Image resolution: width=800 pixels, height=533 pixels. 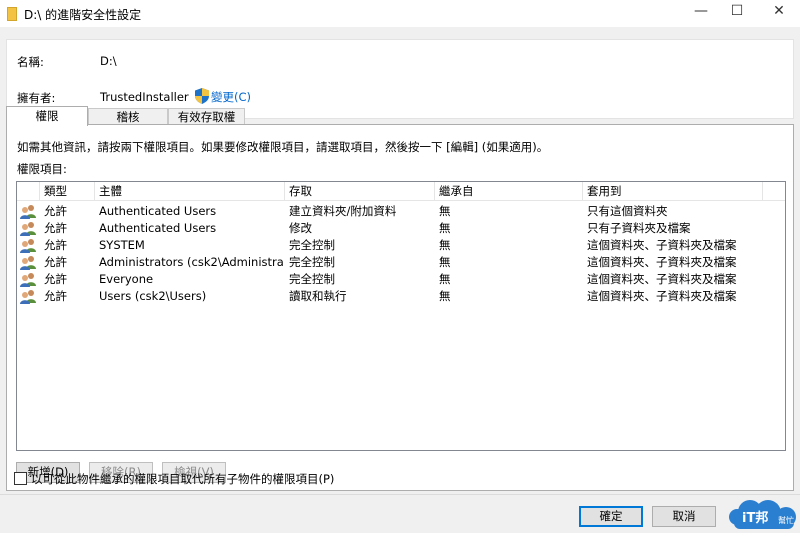 I want to click on maximize-button: ☐, so click(x=737, y=12).